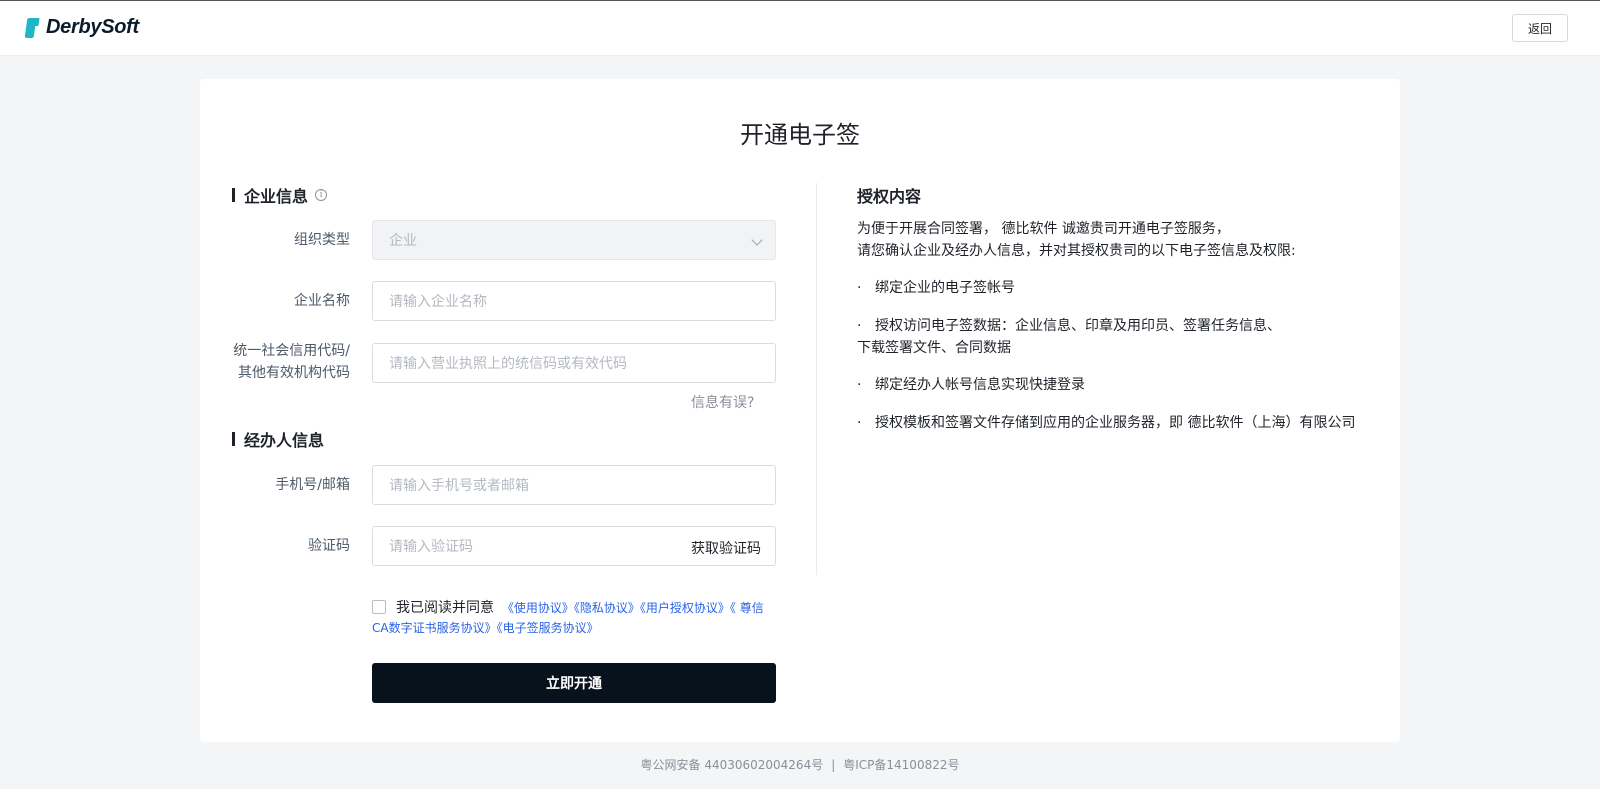 This screenshot has width=1600, height=789. Describe the element at coordinates (889, 196) in the screenshot. I see `authorization-title: 授权内容` at that location.